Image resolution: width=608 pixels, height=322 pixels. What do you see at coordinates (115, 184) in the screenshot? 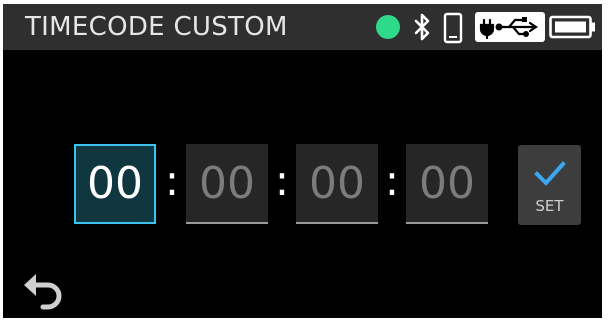
I see `timecode-hours-field: 00` at bounding box center [115, 184].